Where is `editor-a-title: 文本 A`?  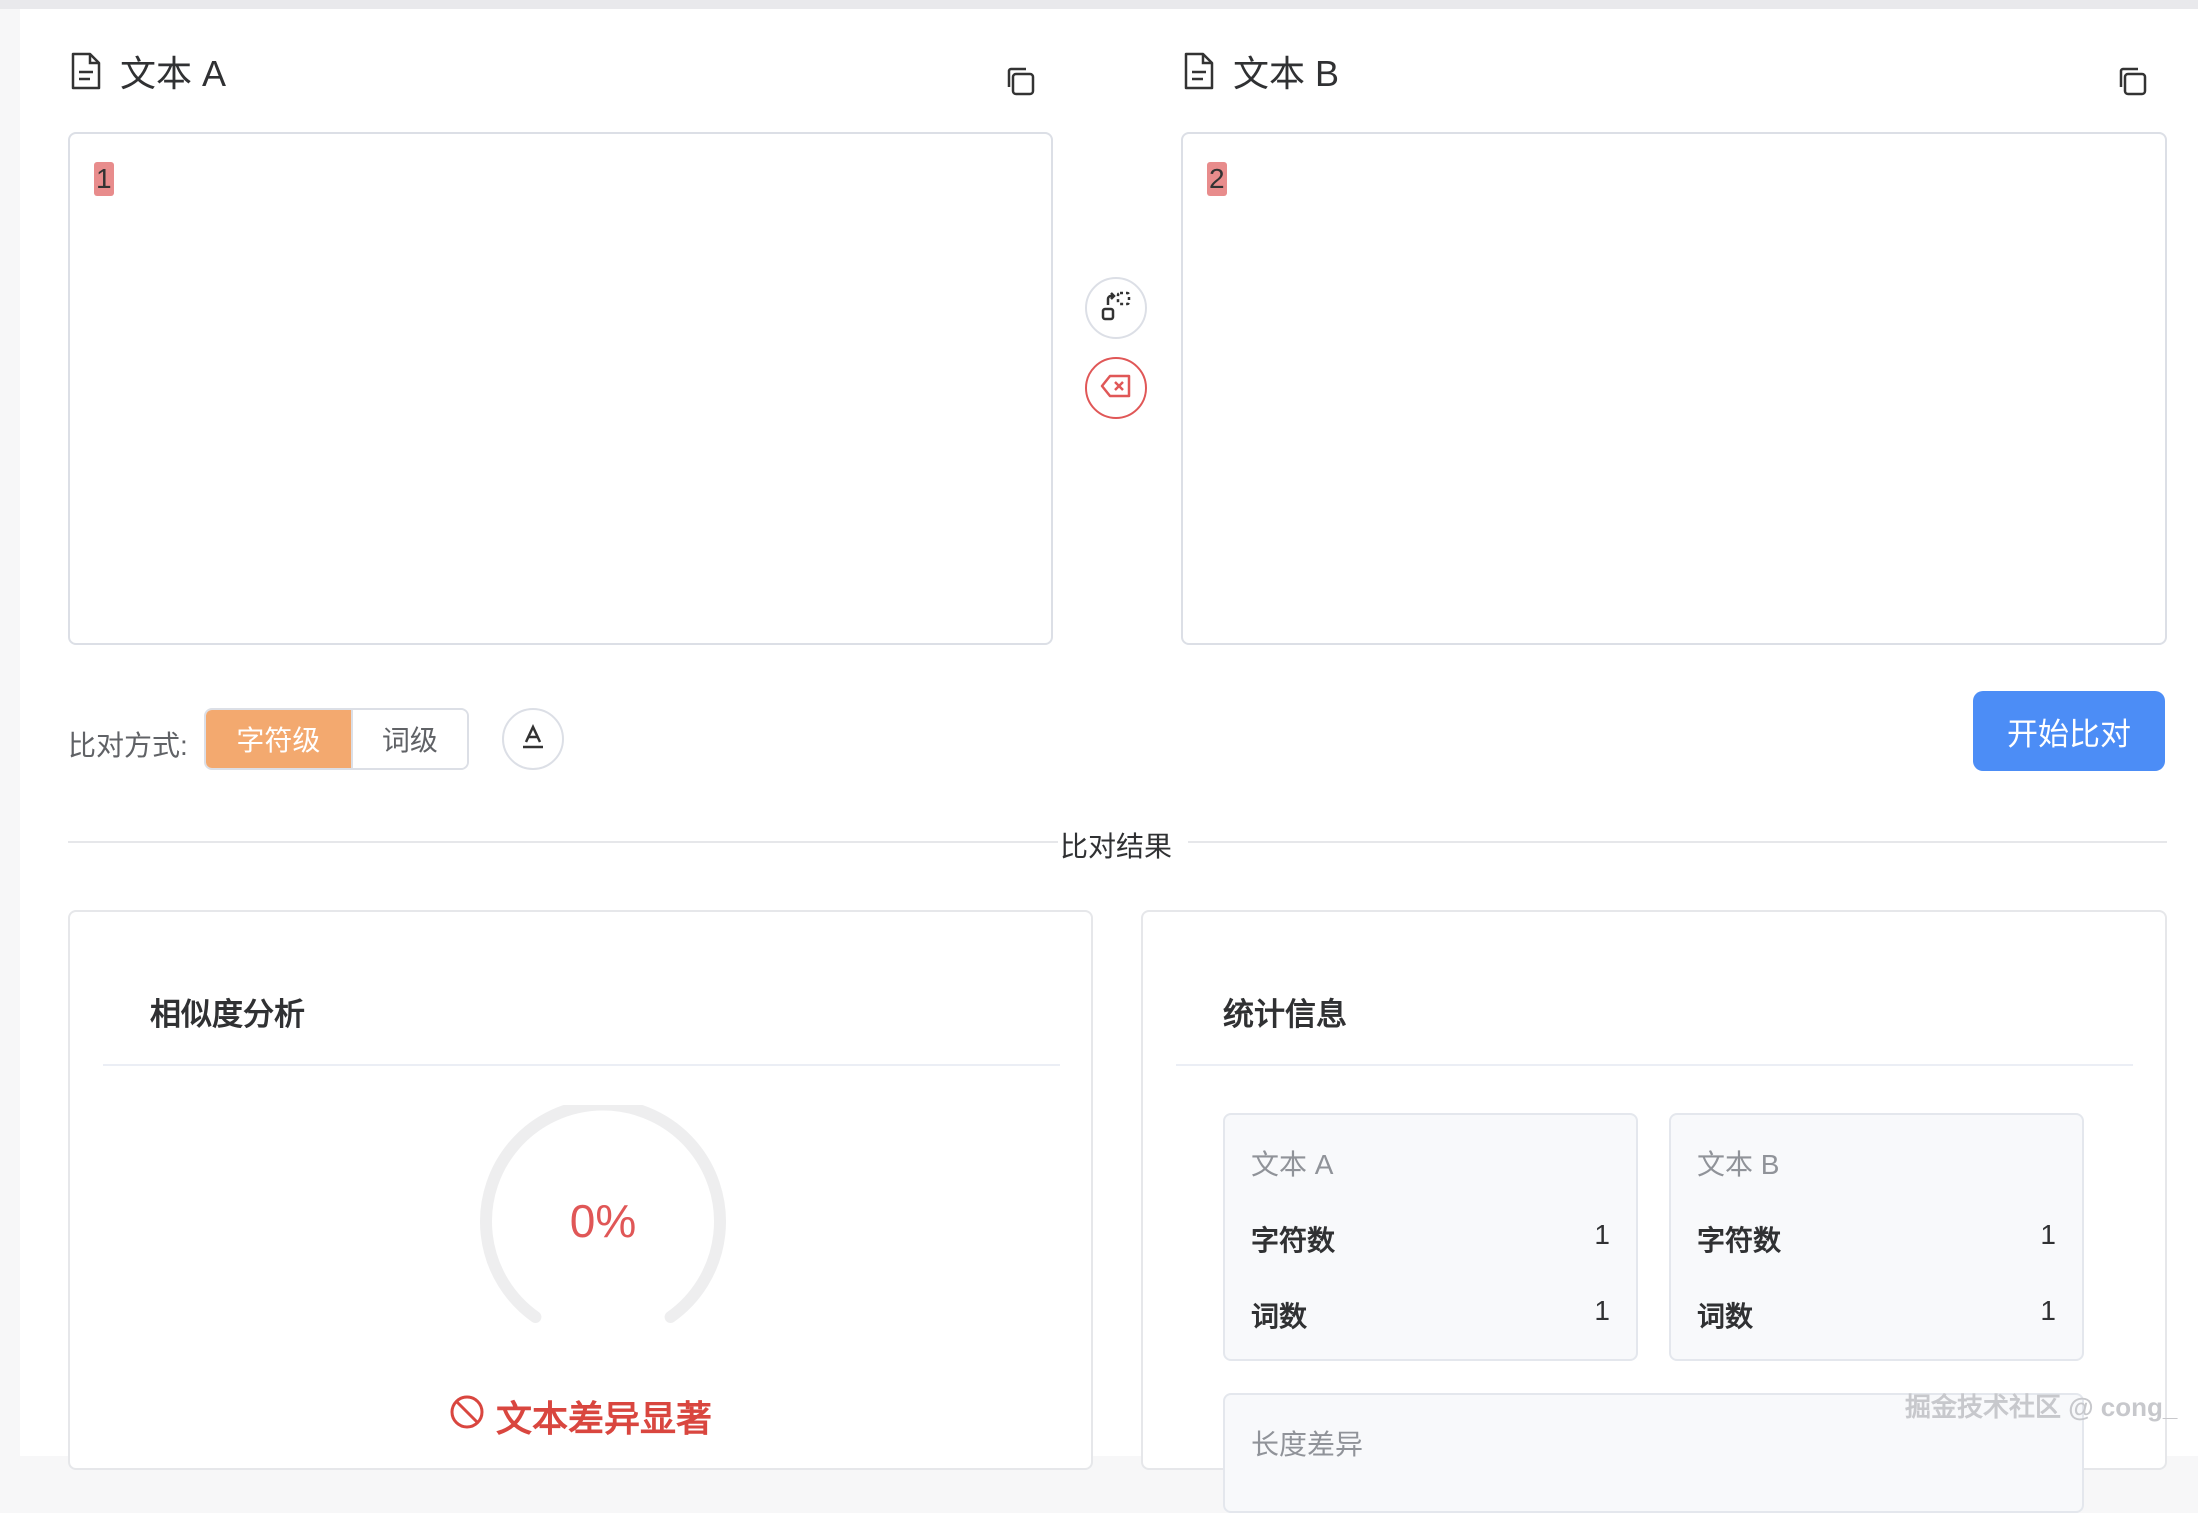
editor-a-title: 文本 A is located at coordinates (173, 73).